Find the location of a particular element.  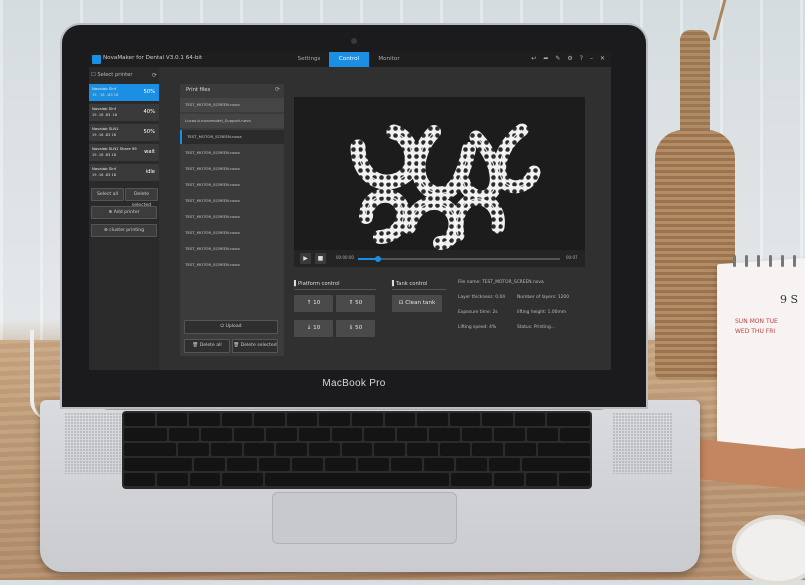

printer-item: Novalab Slnf 19 , 16 .:83 18 50% is located at coordinates (124, 92).